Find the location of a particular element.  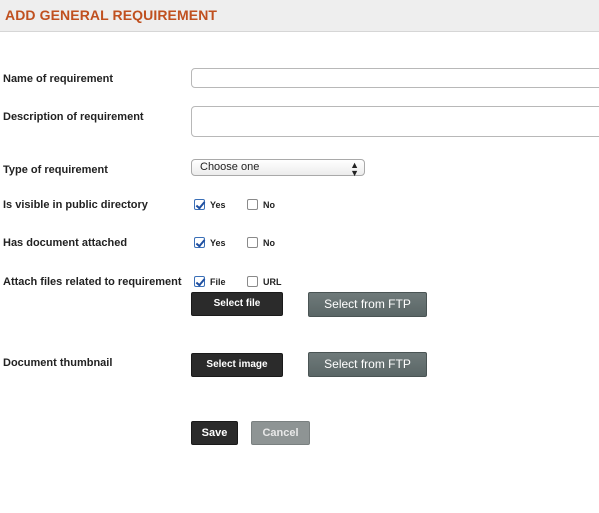

document-yes-label: Yes is located at coordinates (218, 243).